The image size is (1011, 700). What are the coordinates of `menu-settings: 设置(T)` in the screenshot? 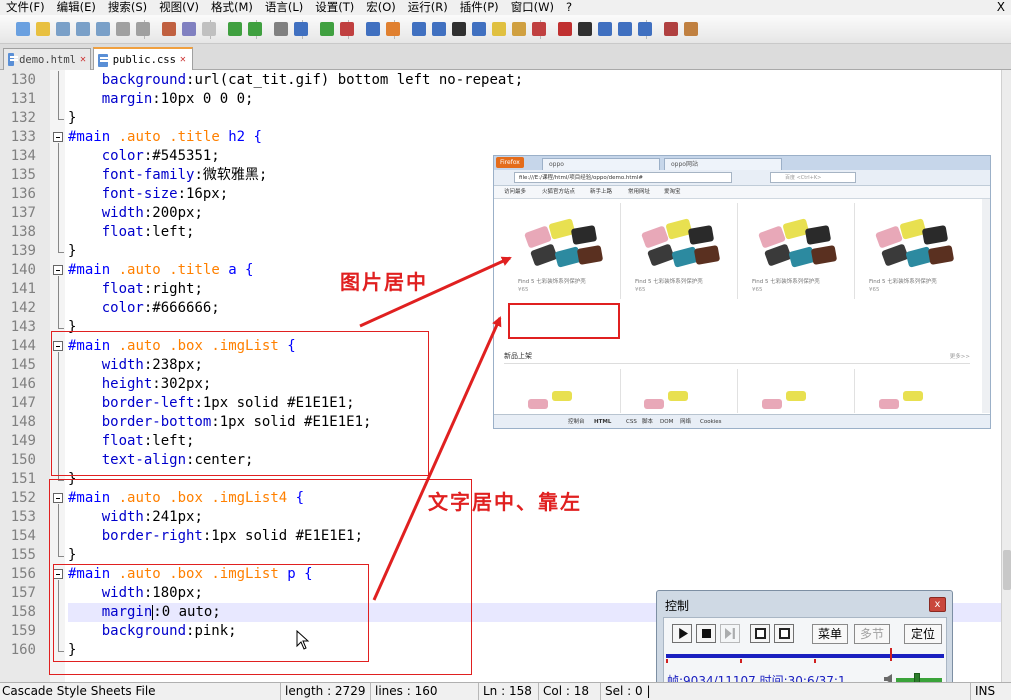 It's located at (334, 7).